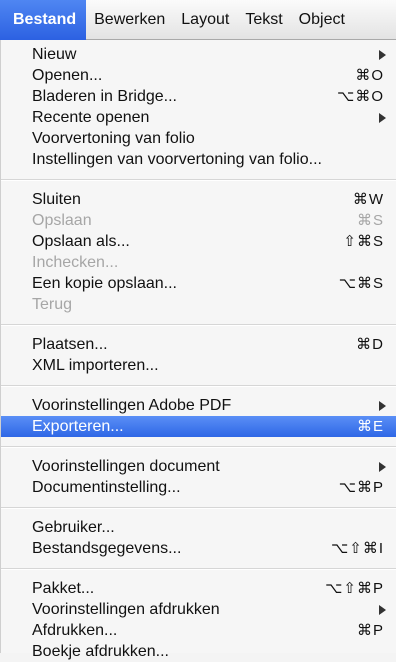 The height and width of the screenshot is (662, 396). Describe the element at coordinates (54, 54) in the screenshot. I see `menu-item-label: Nieuw` at that location.